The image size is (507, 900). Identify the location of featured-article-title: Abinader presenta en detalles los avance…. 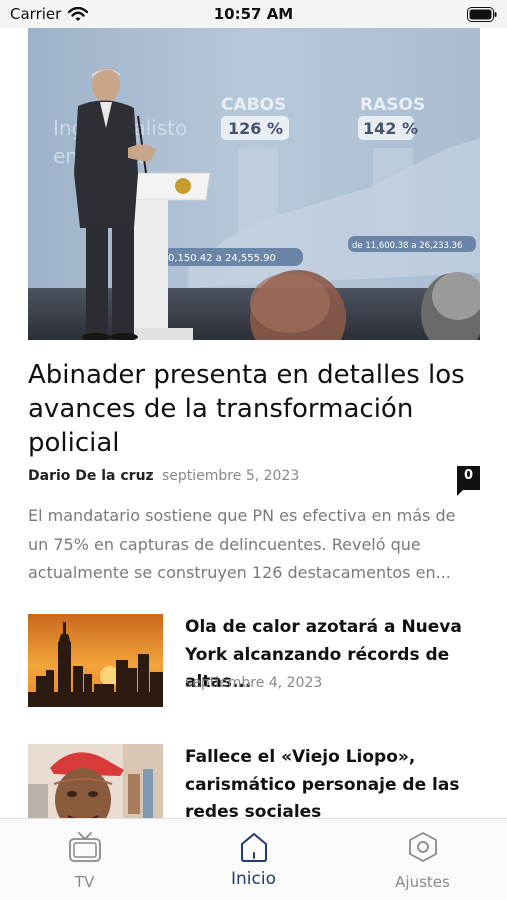
(254, 409).